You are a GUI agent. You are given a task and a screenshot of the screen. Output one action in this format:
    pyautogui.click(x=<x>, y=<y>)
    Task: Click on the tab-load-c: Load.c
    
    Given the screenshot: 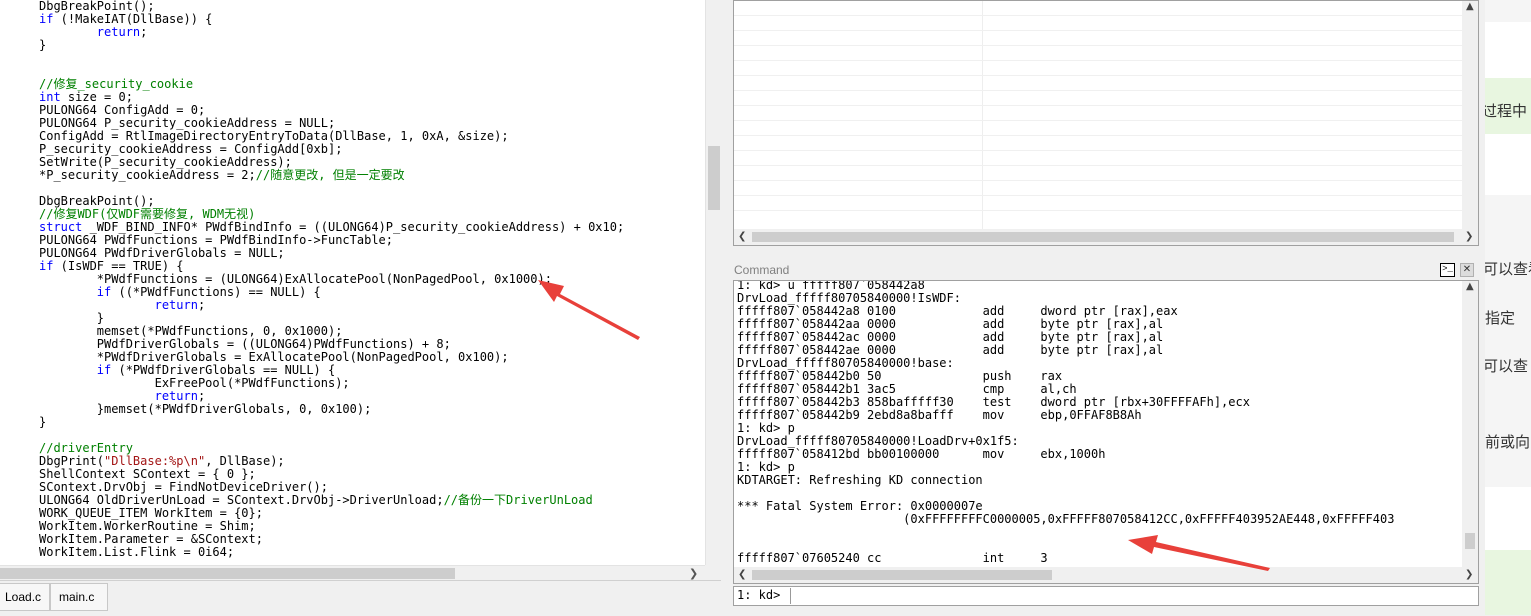 What is the action you would take?
    pyautogui.click(x=25, y=597)
    